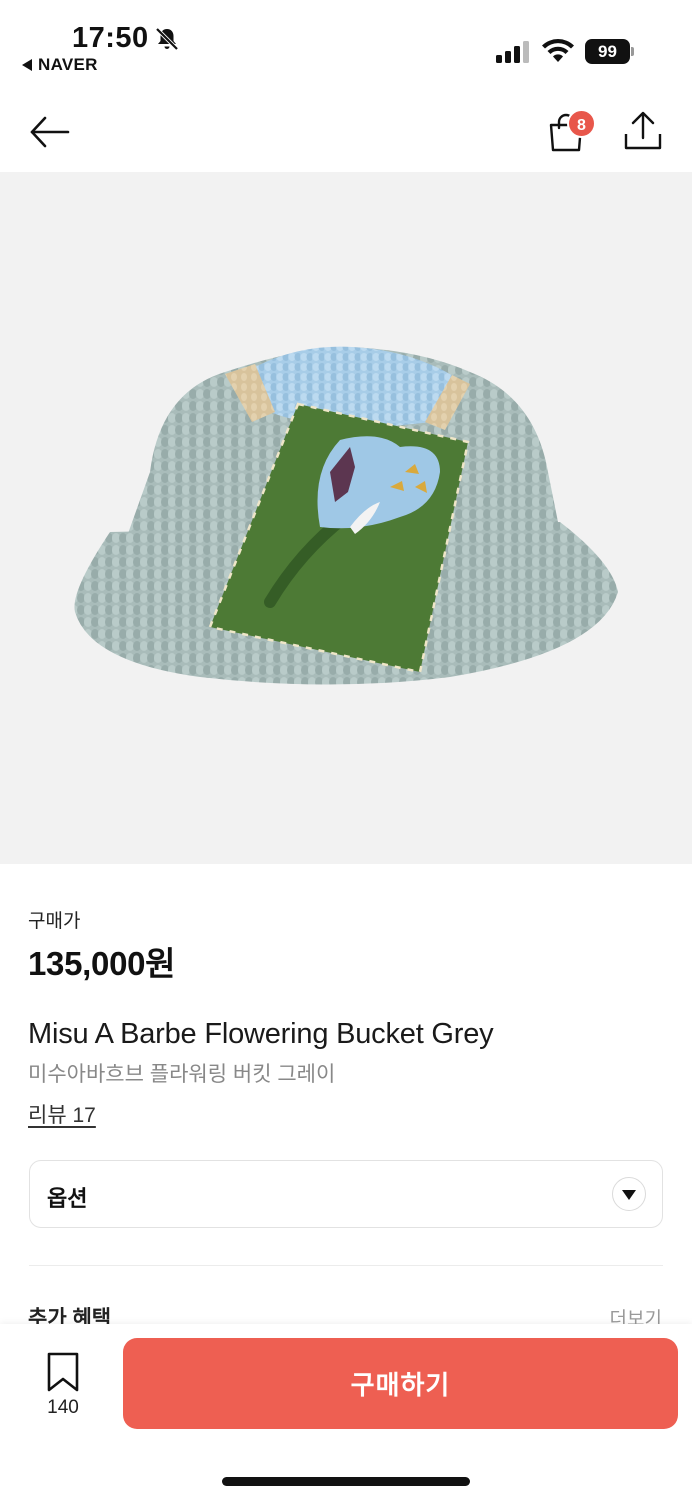 The height and width of the screenshot is (1500, 692). What do you see at coordinates (400, 1383) in the screenshot?
I see `buy-button: 구매하기` at bounding box center [400, 1383].